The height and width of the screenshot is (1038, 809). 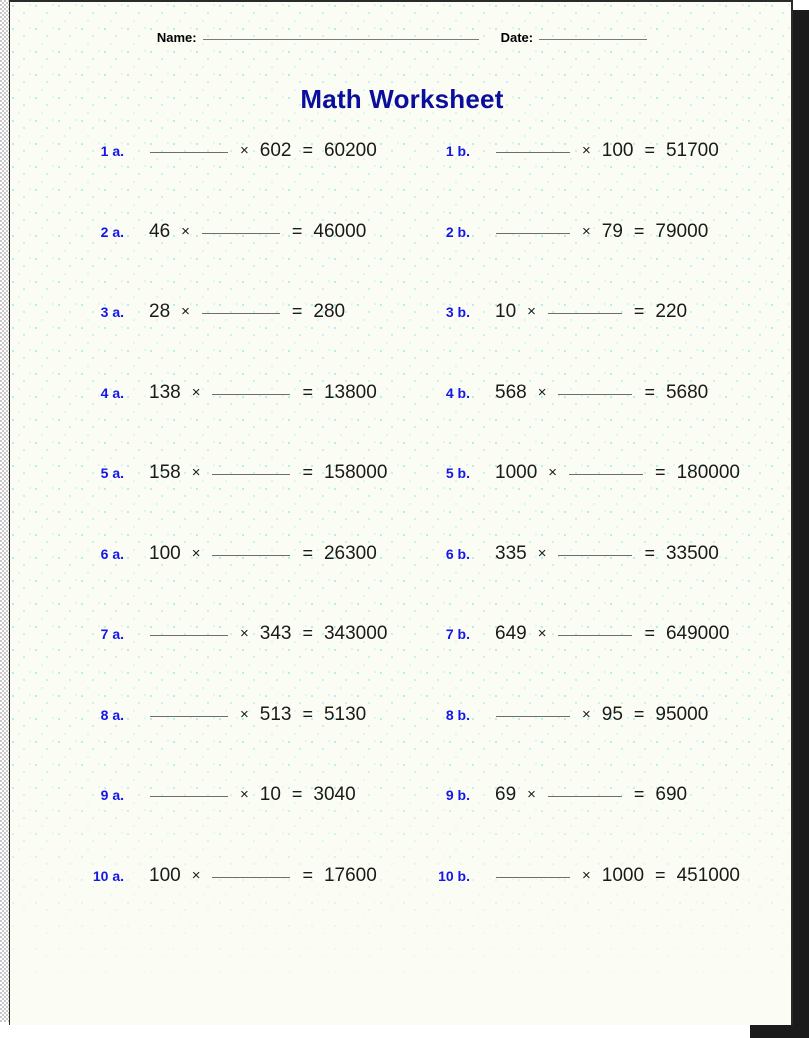 What do you see at coordinates (252, 795) in the screenshot?
I see `problem-expression: × 10 = 3040` at bounding box center [252, 795].